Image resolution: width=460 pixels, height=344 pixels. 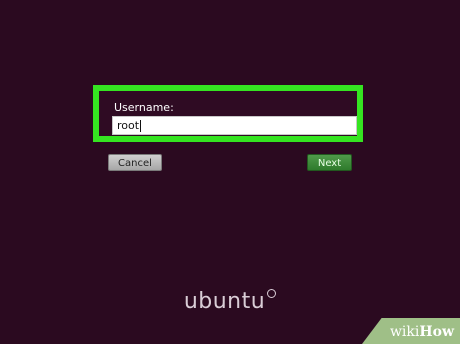 I want to click on cancel-button: Cancel, so click(x=135, y=162).